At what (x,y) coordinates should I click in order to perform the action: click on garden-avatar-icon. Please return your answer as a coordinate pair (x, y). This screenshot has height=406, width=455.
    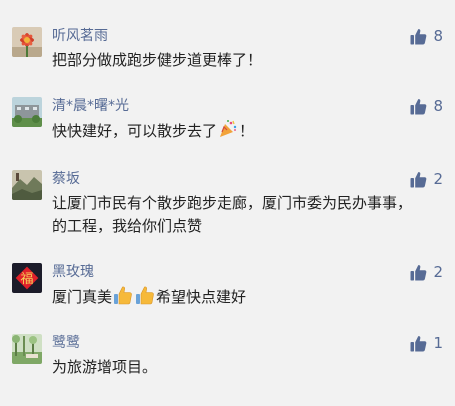
    Looking at the image, I should click on (27, 349).